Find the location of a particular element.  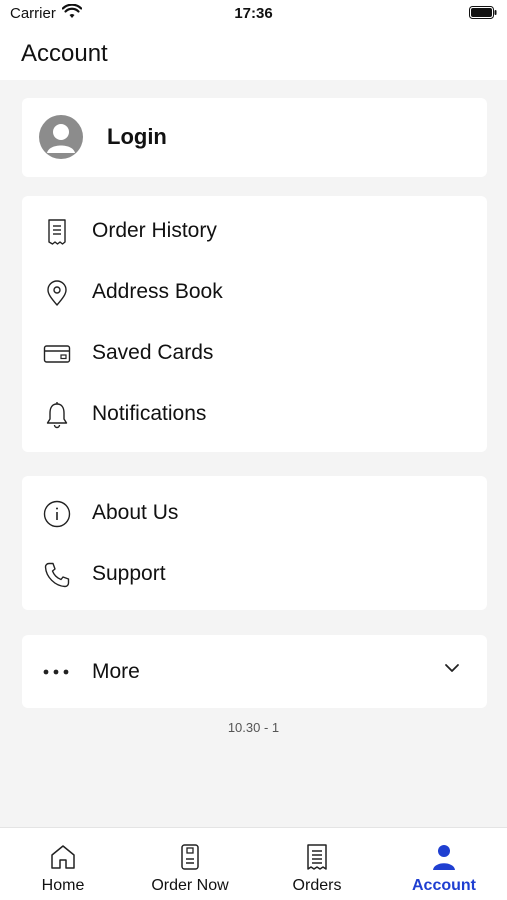

menu-item-label: Order History is located at coordinates (154, 230).